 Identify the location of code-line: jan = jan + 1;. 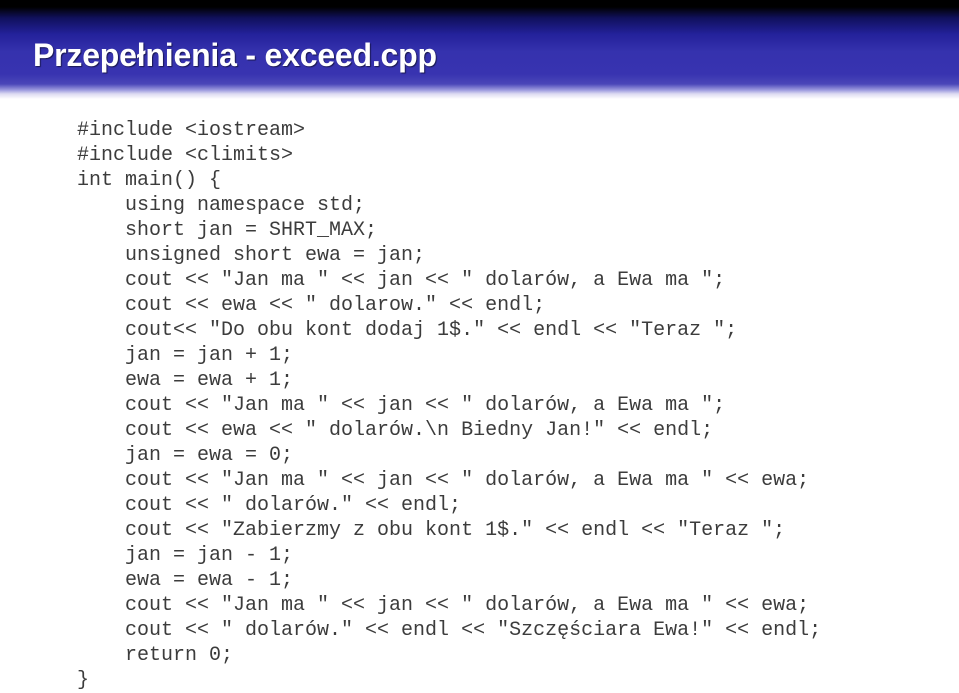
(185, 355).